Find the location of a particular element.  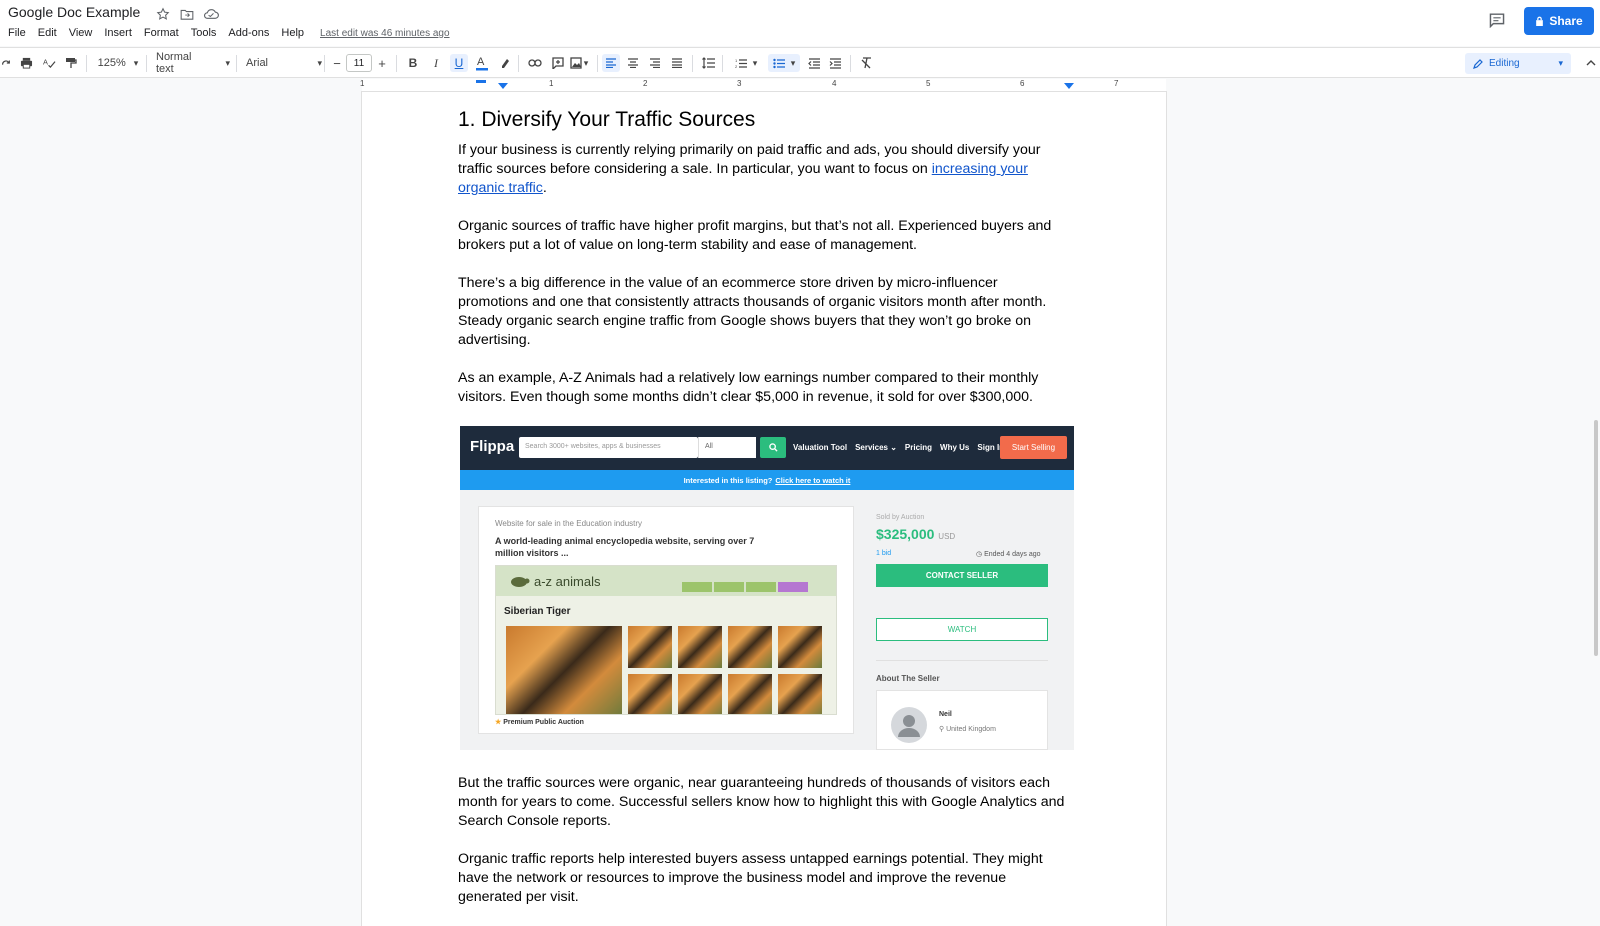

insert-link-icon is located at coordinates (535, 63).